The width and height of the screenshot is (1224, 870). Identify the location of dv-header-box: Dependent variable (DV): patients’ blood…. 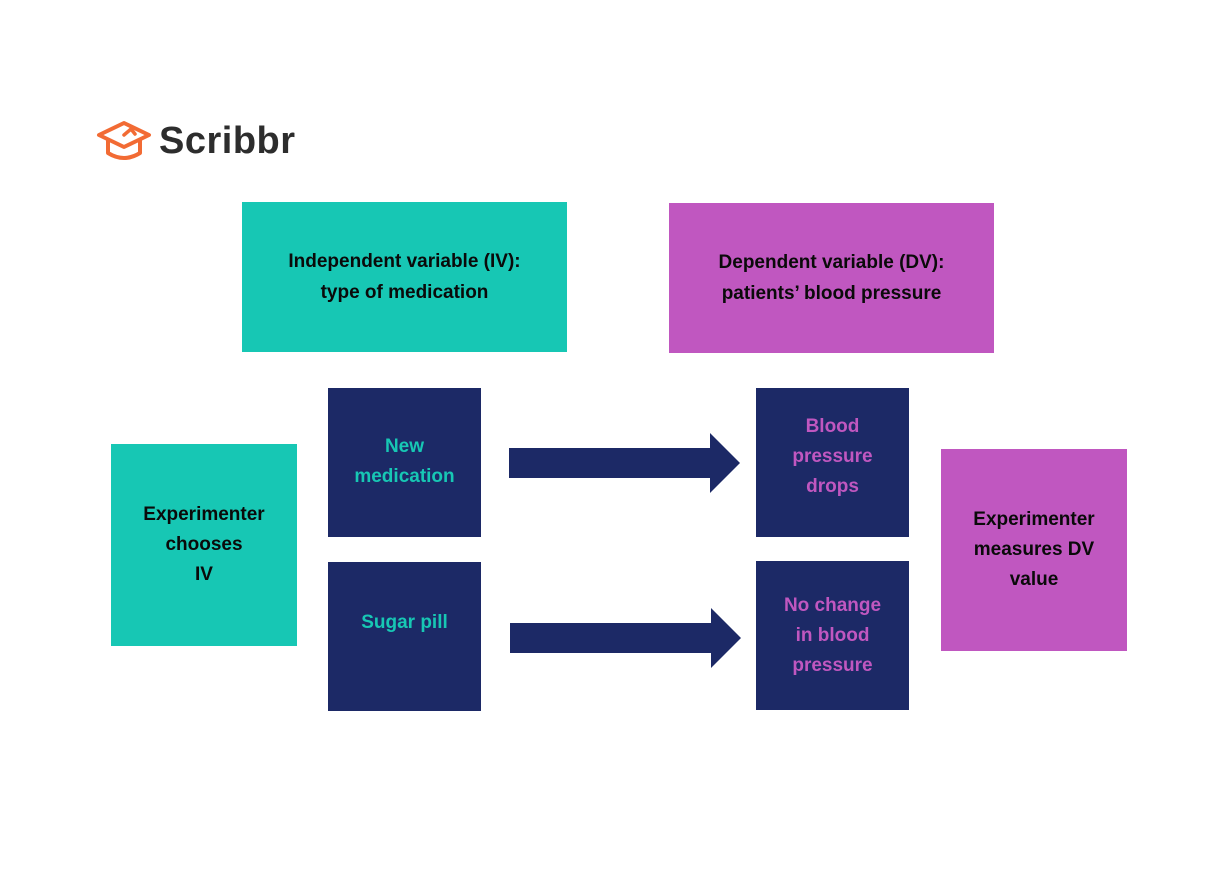
(831, 278).